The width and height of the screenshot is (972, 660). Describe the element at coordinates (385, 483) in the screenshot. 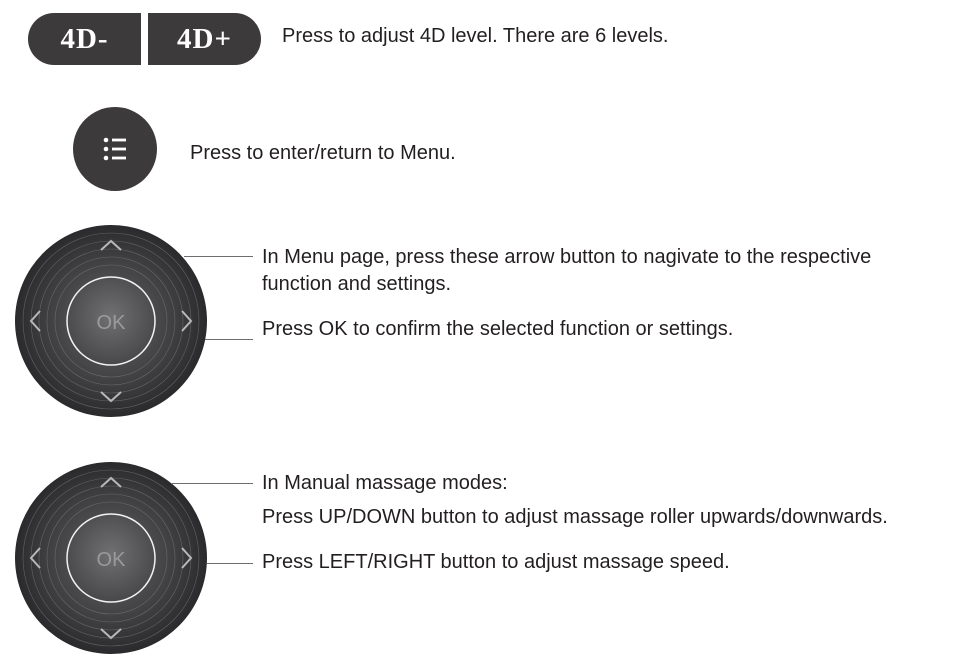

I see `manual-heading: In Manual massage modes:` at that location.